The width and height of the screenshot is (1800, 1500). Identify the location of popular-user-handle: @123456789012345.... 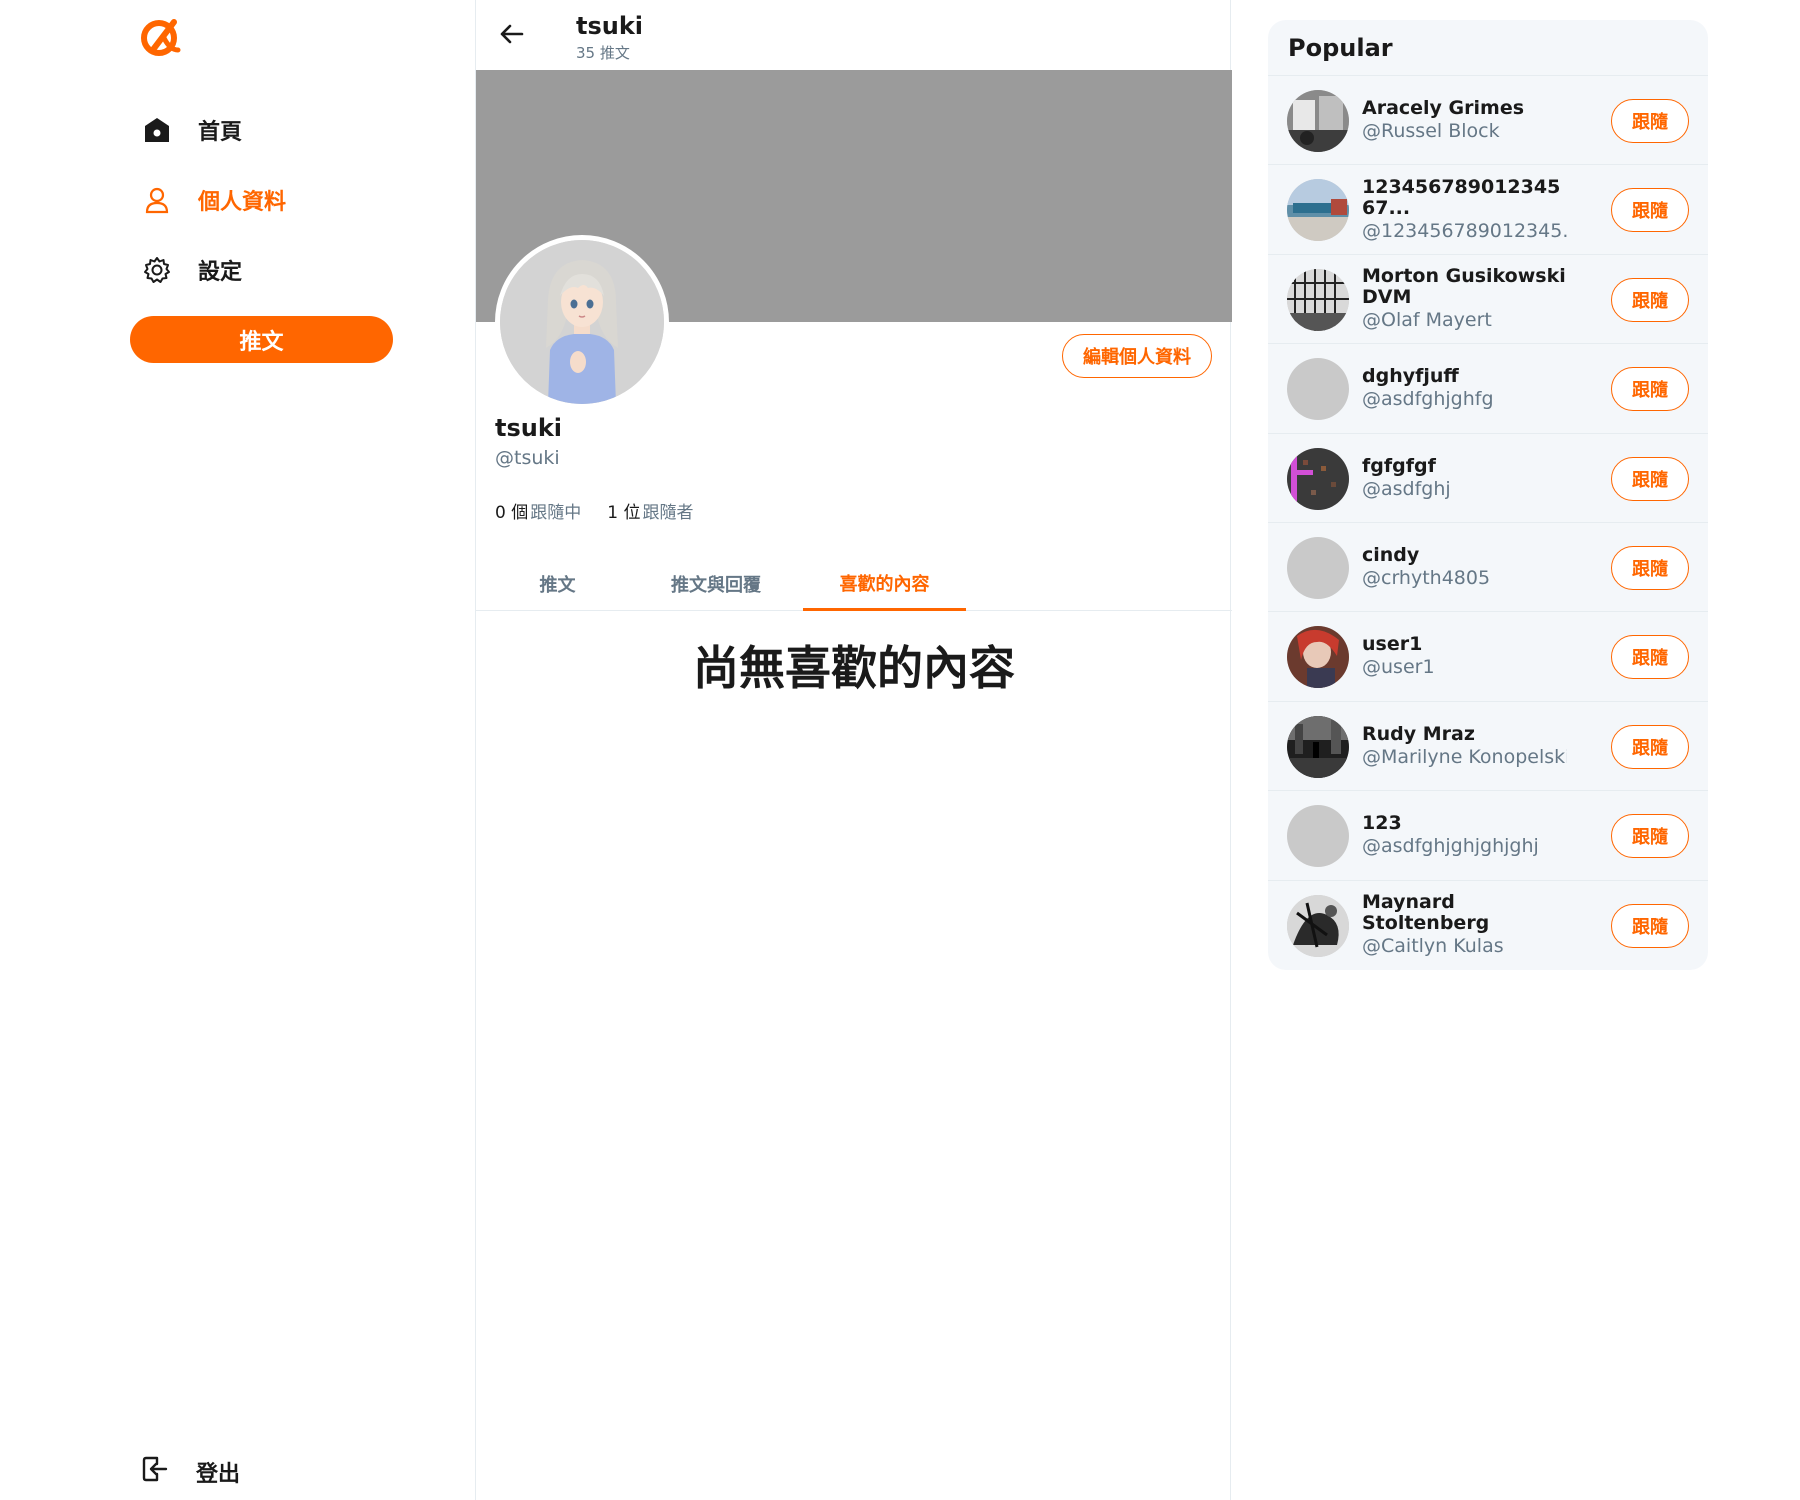
(1464, 230).